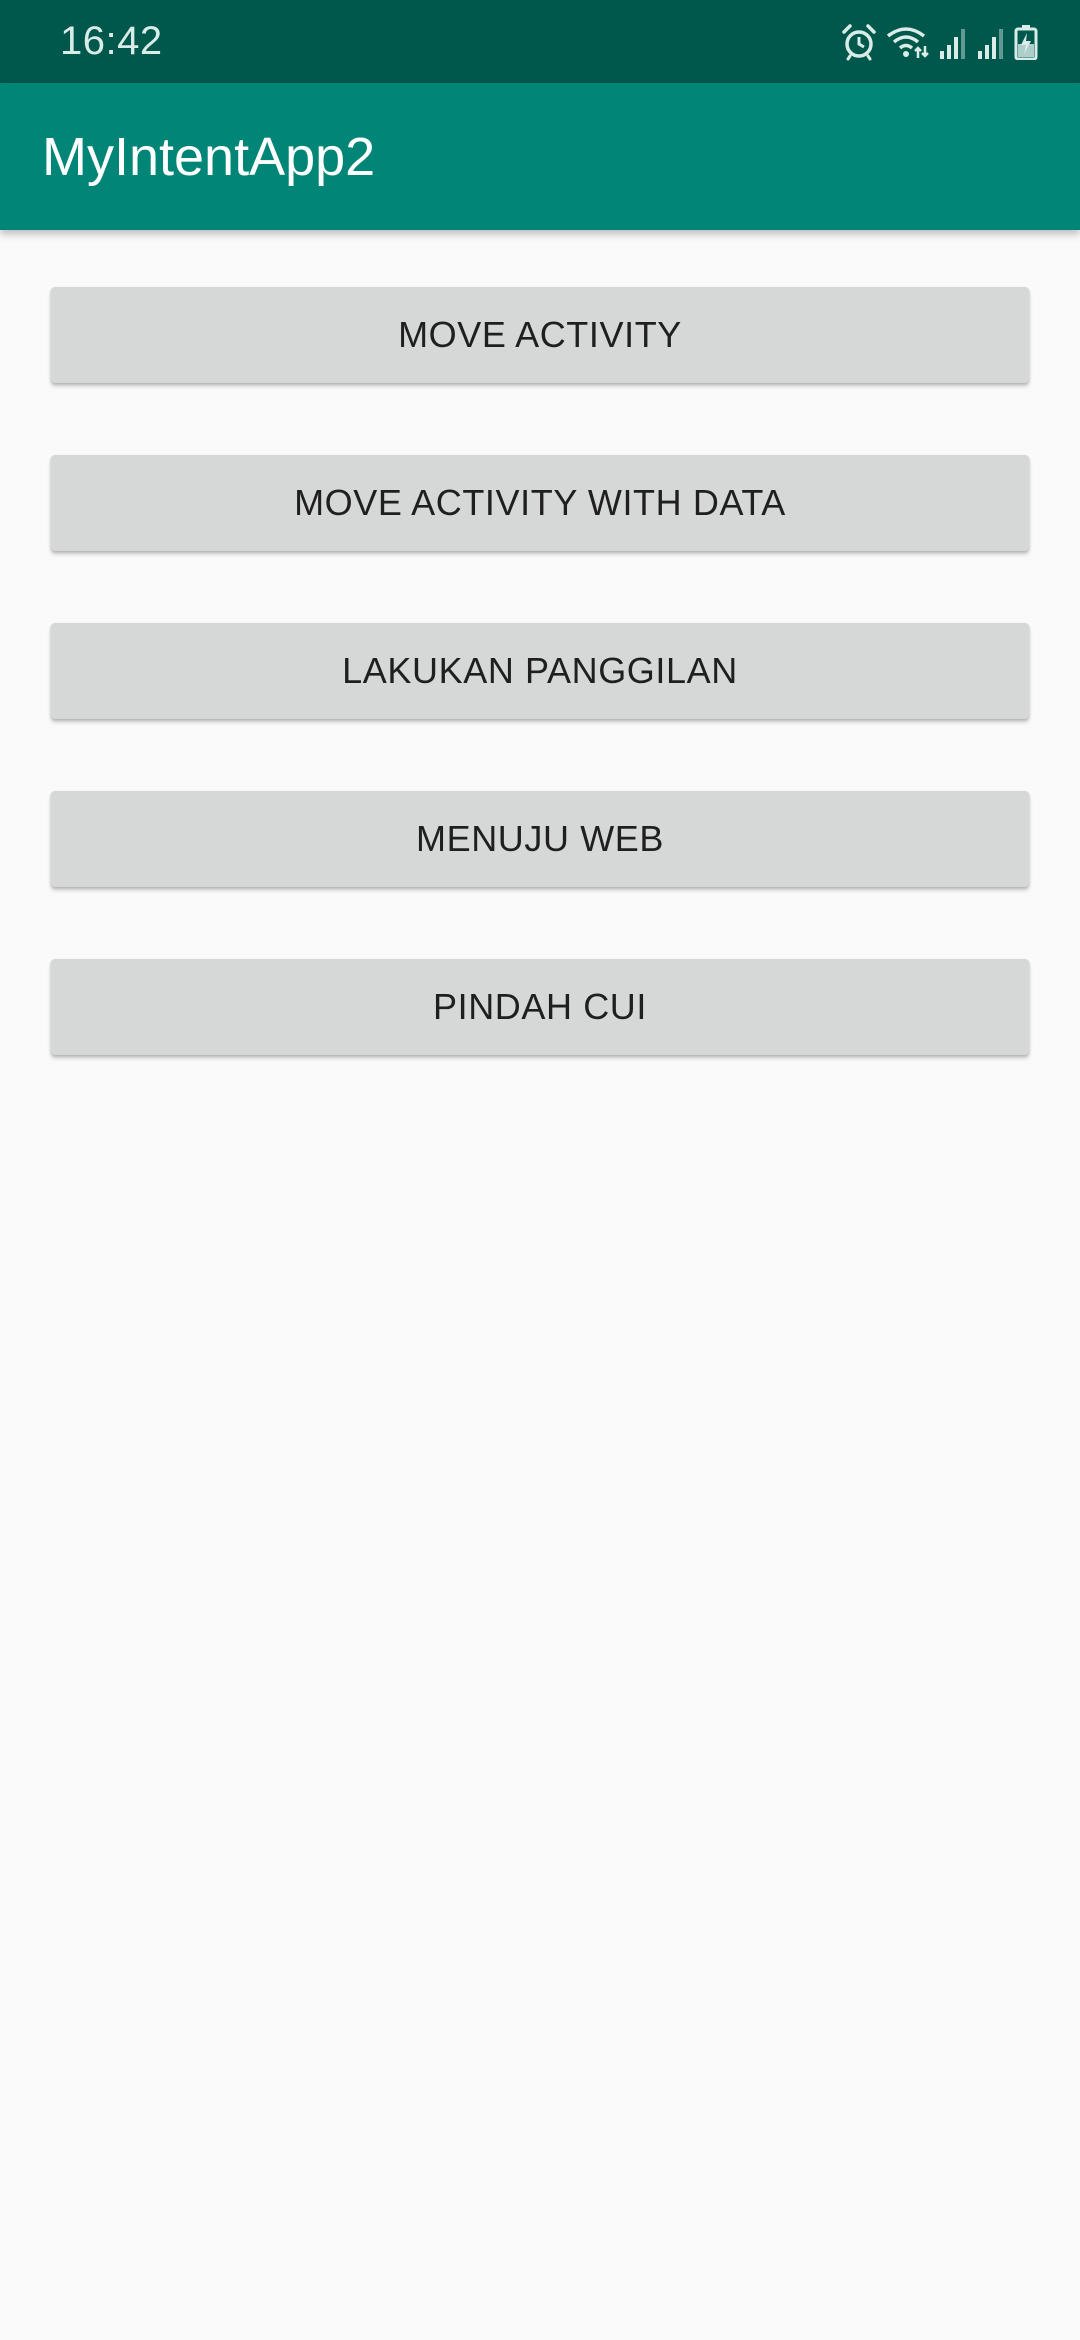 The height and width of the screenshot is (2340, 1080). Describe the element at coordinates (908, 42) in the screenshot. I see `wifi-icon` at that location.